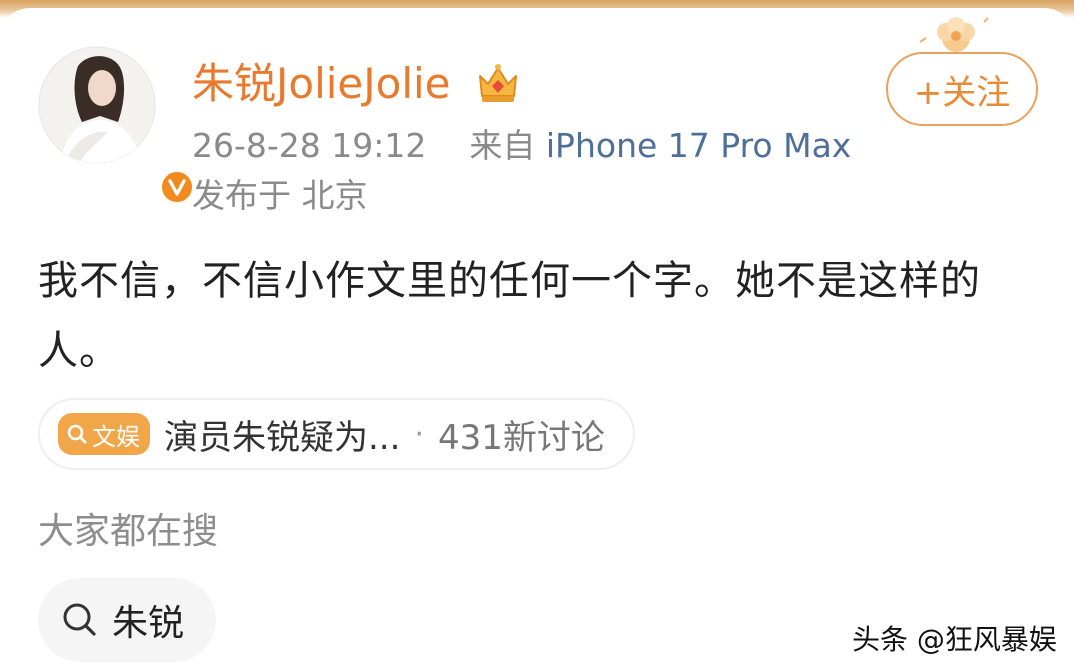 The height and width of the screenshot is (666, 1074). What do you see at coordinates (502, 145) in the screenshot?
I see `post-source-prefix: 来自` at bounding box center [502, 145].